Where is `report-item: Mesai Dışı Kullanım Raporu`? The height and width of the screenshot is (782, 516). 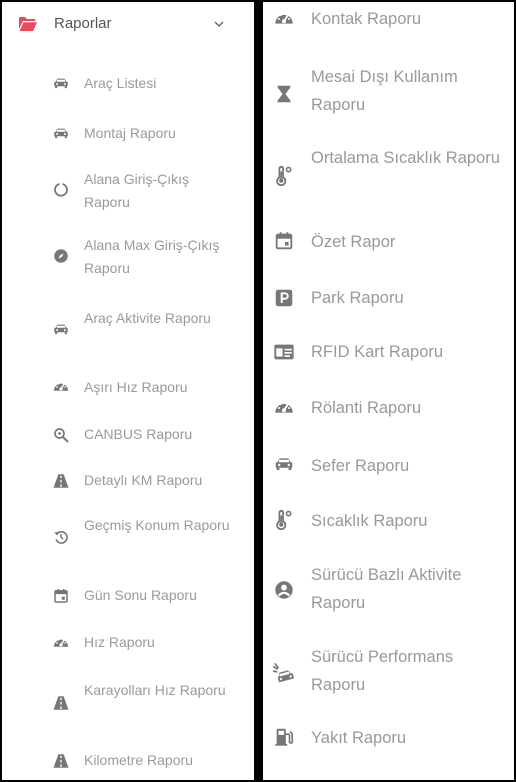
report-item: Mesai Dışı Kullanım Raporu is located at coordinates (388, 93).